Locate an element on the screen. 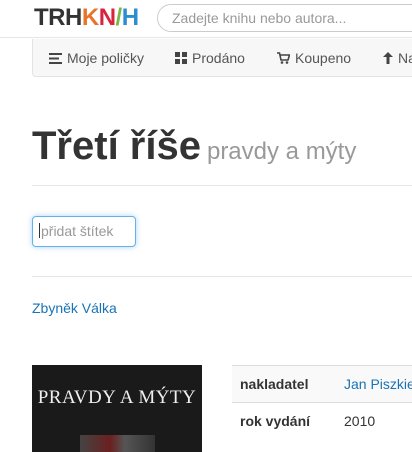 The width and height of the screenshot is (412, 452). book-details-table: nakladatel Jan Piszkie rok vydání 2010 is located at coordinates (322, 402).